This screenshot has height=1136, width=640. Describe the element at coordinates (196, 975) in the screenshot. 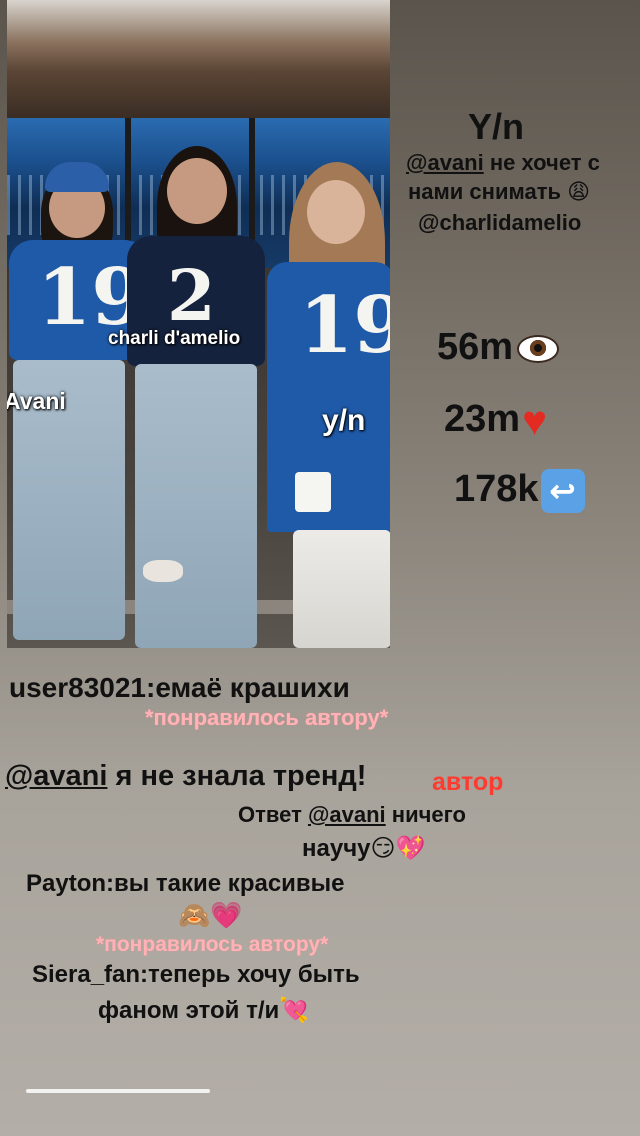

I see `comment-siera-fan-line-1: Siera_fan:теперь хочу быть` at that location.